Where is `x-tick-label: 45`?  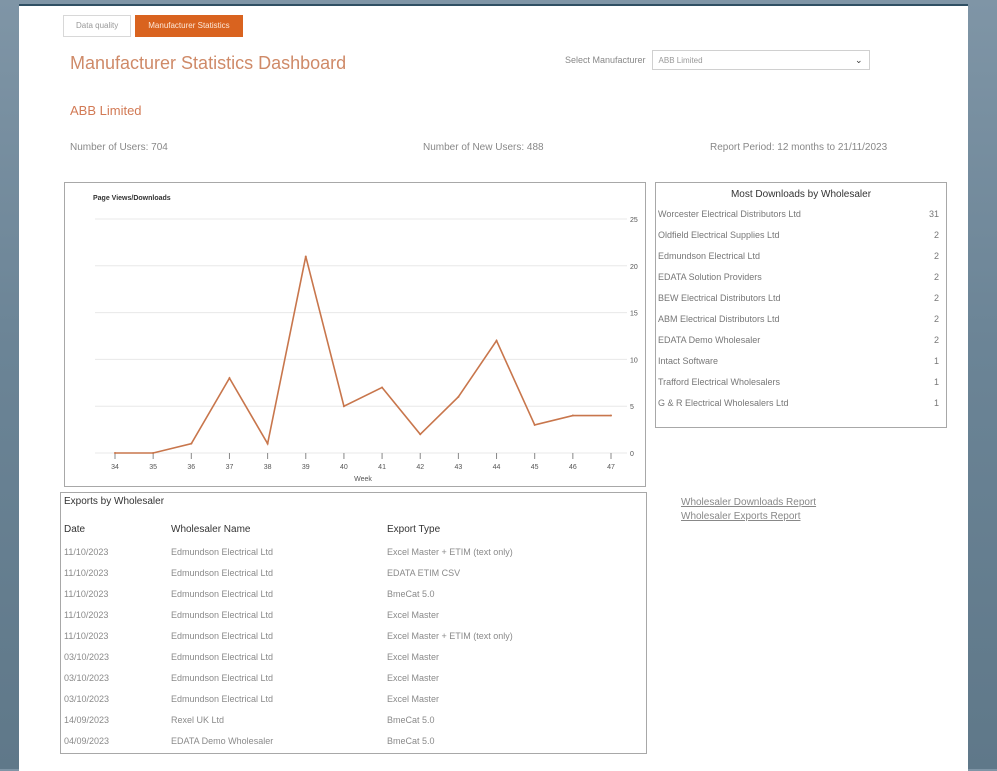
x-tick-label: 45 is located at coordinates (535, 467).